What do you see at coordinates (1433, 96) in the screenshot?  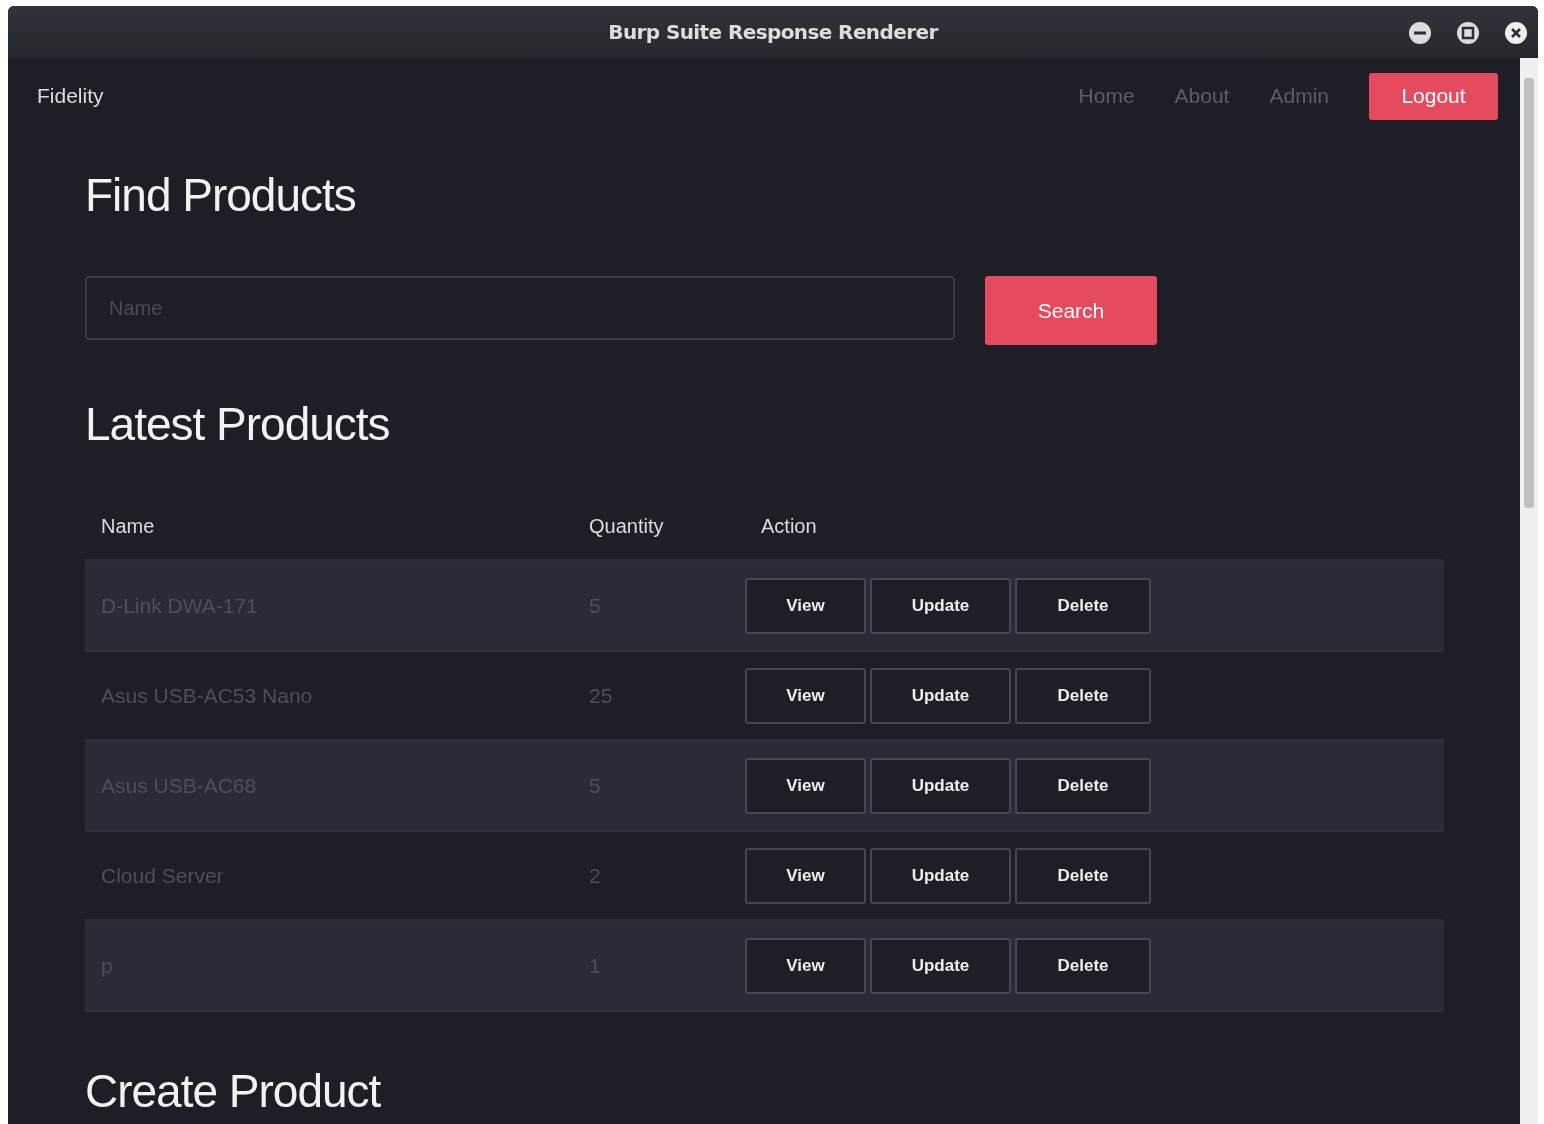 I see `logout-button: Logout` at bounding box center [1433, 96].